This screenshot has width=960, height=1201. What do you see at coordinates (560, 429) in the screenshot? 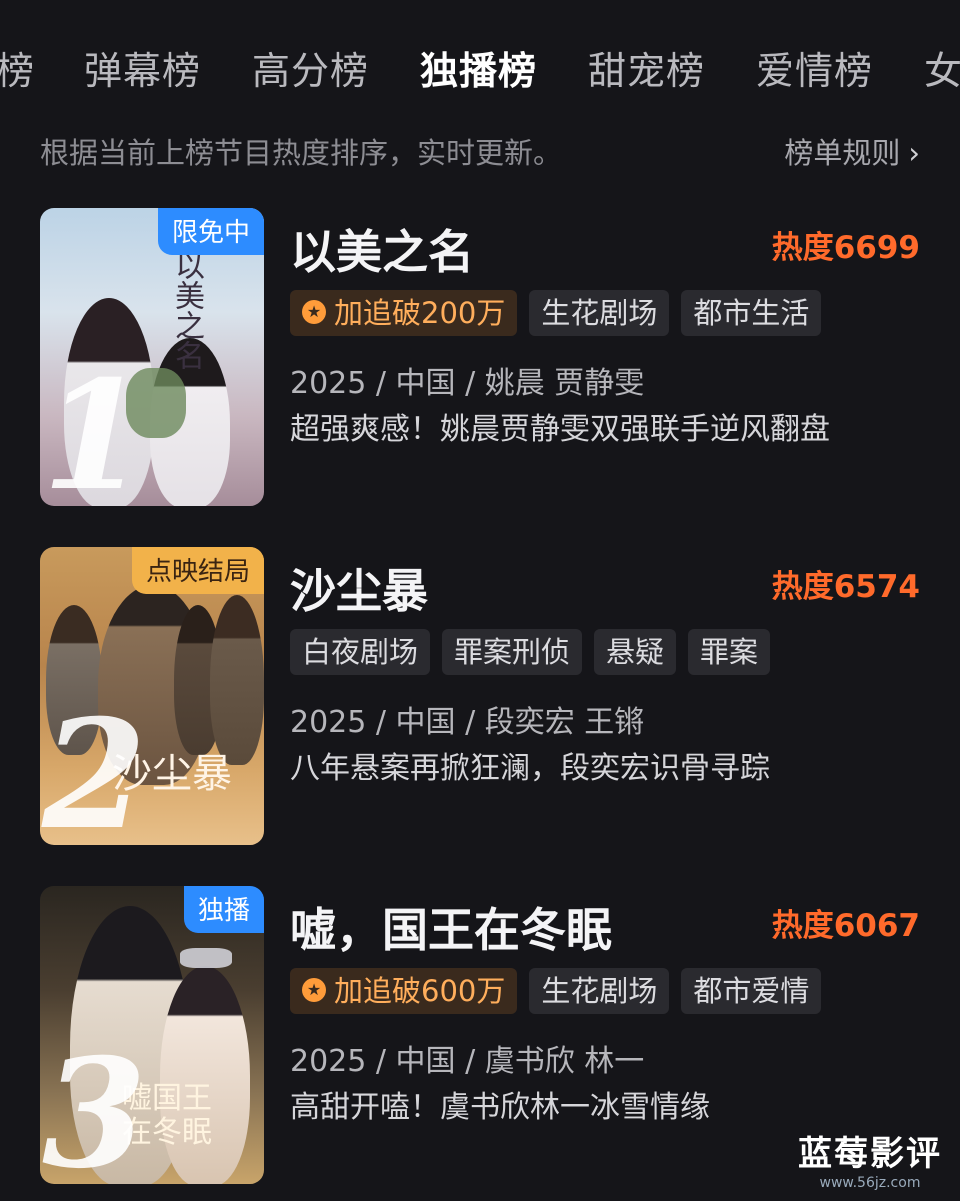
I see `item-slogan: 超强爽感！姚晨贾静雯双强联手逆风翻盘` at bounding box center [560, 429].